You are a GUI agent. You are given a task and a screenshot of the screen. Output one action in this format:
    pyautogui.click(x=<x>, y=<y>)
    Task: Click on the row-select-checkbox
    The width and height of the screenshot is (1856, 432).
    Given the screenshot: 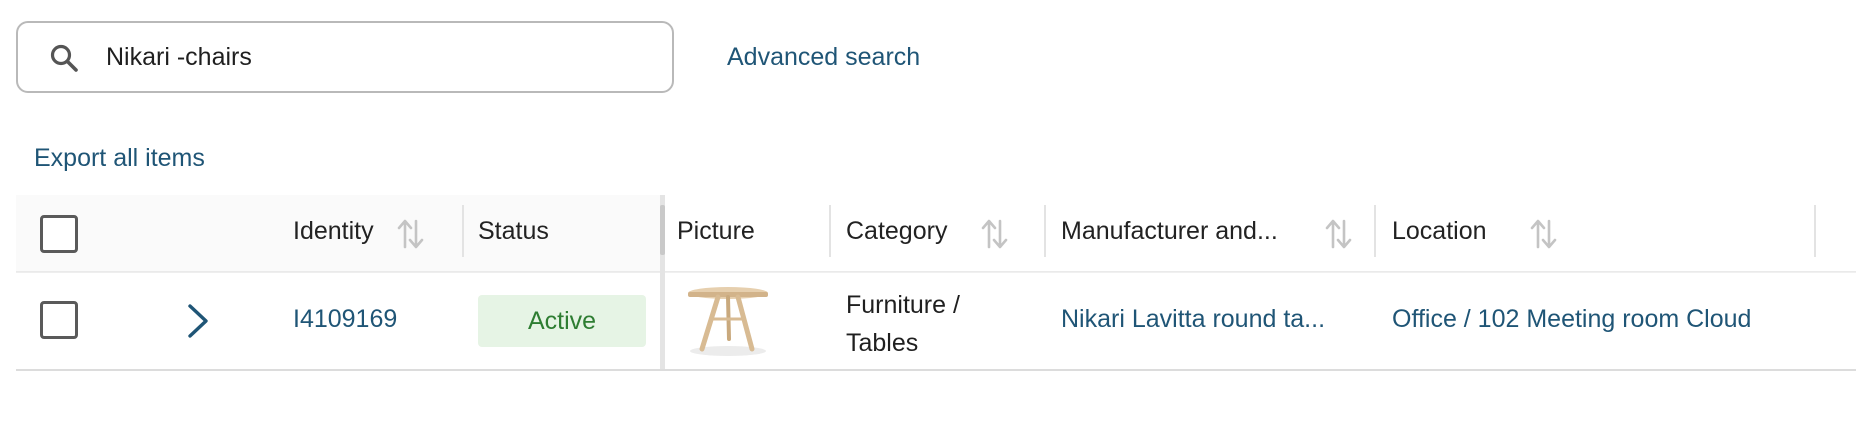 What is the action you would take?
    pyautogui.click(x=59, y=320)
    